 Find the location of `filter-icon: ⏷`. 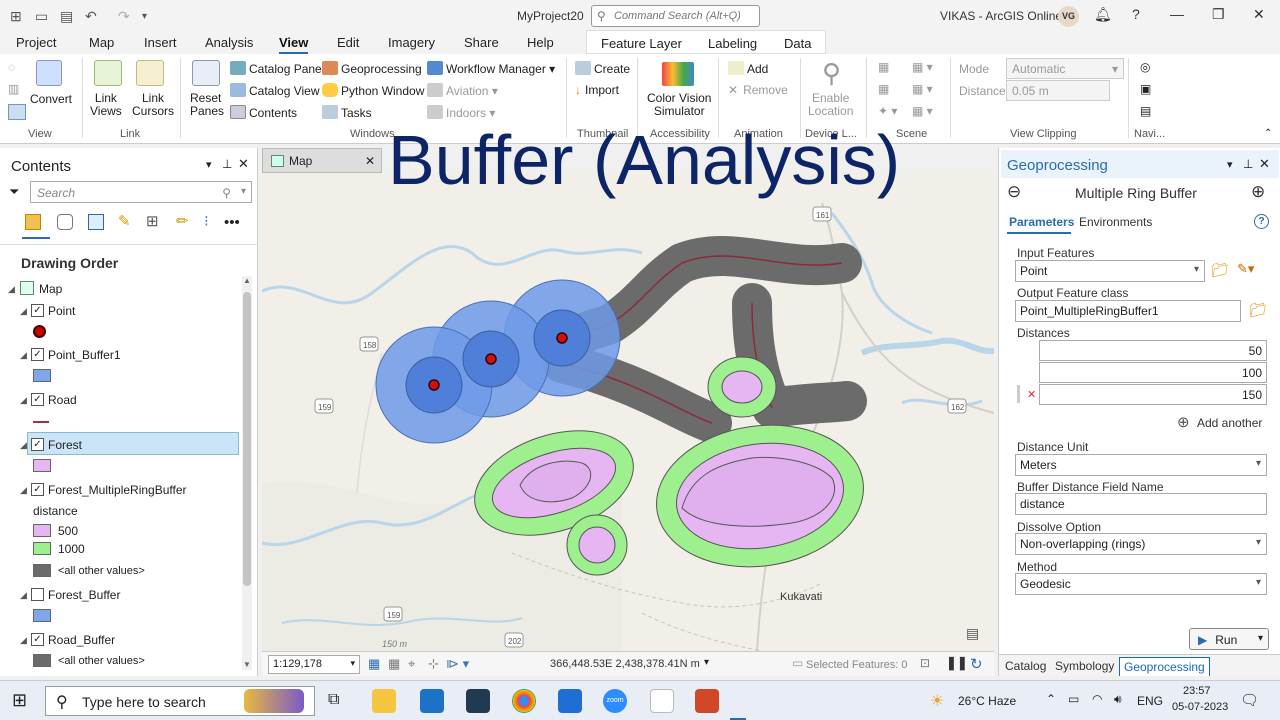

filter-icon: ⏷ is located at coordinates (14, 192).